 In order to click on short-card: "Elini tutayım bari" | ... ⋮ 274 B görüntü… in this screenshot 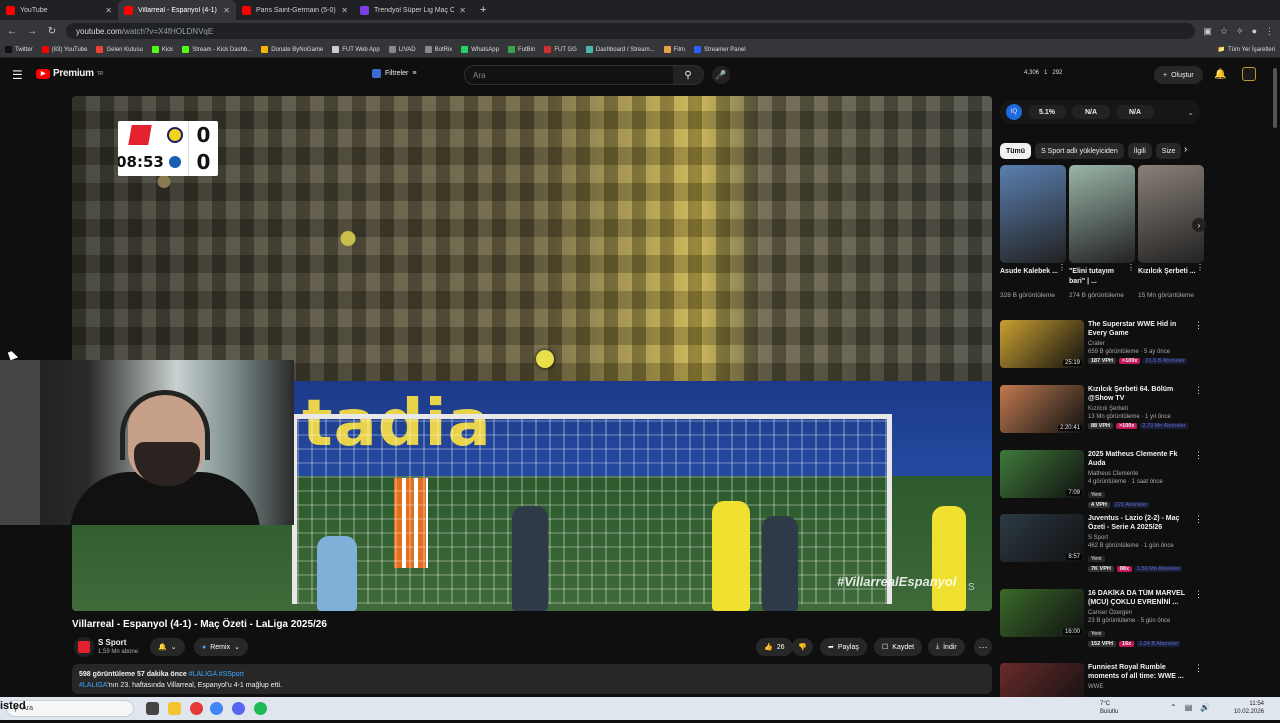, I will do `click(1102, 232)`.